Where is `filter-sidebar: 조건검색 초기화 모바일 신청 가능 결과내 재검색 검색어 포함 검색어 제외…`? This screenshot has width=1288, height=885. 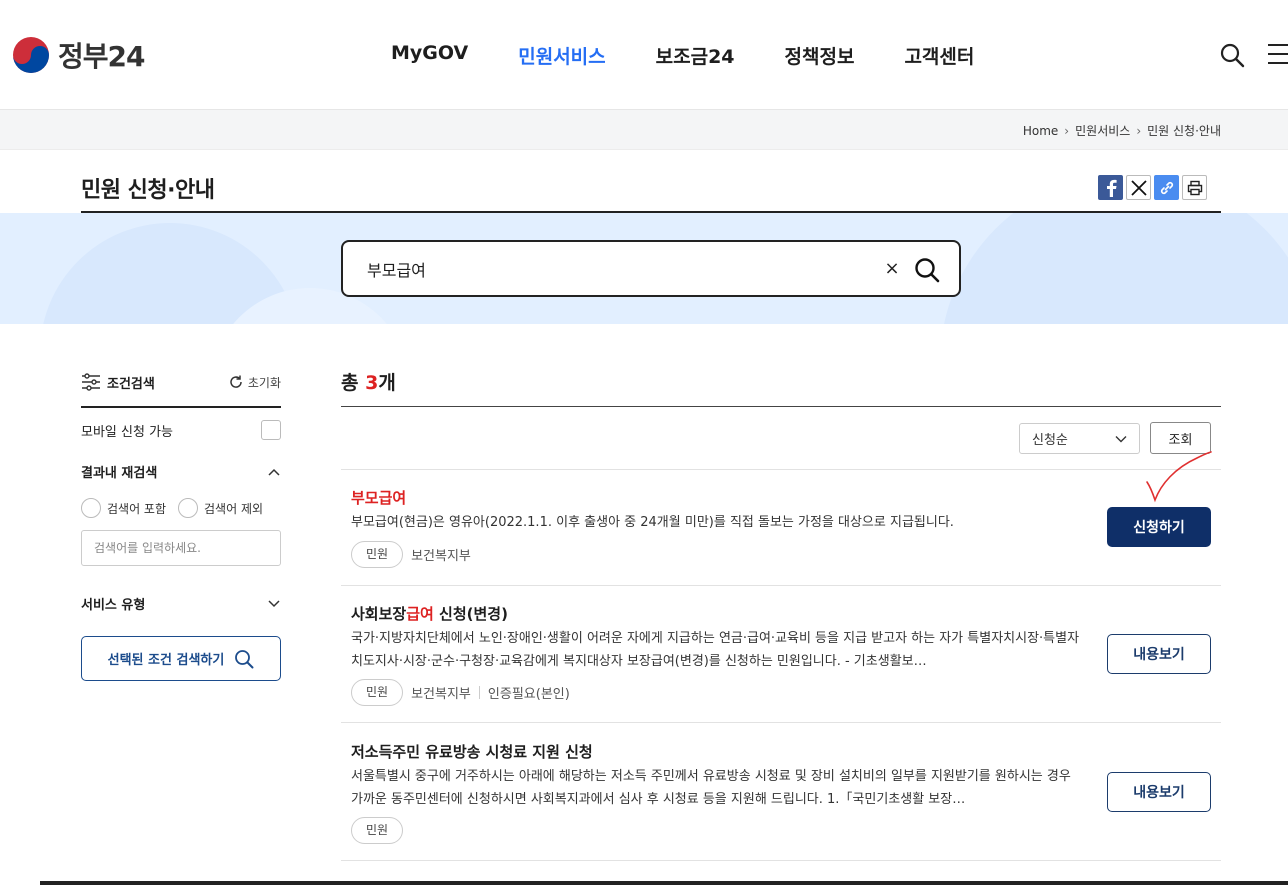 filter-sidebar: 조건검색 초기화 모바일 신청 가능 결과내 재검색 검색어 포함 검색어 제외… is located at coordinates (181, 525).